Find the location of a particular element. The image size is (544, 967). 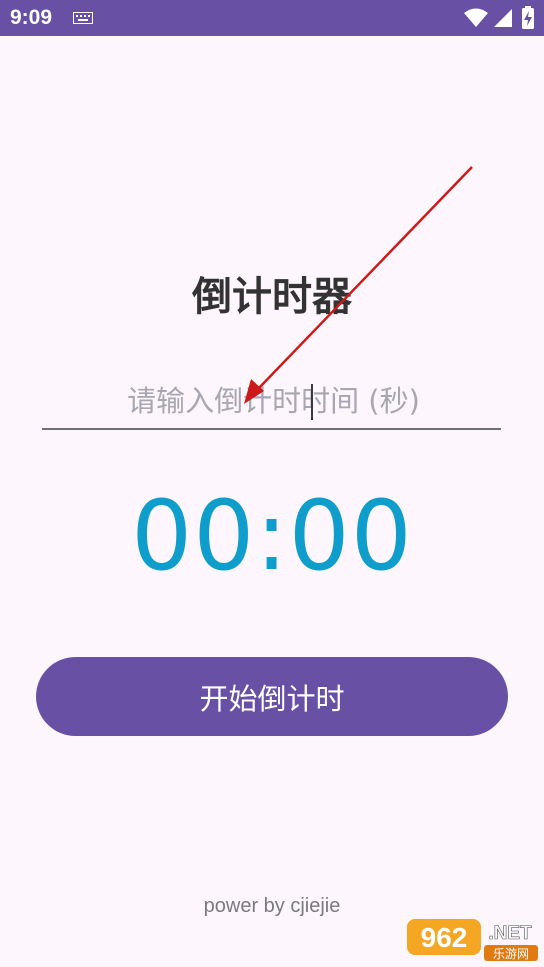

watermark-sub-text: 乐游网 is located at coordinates (511, 954).